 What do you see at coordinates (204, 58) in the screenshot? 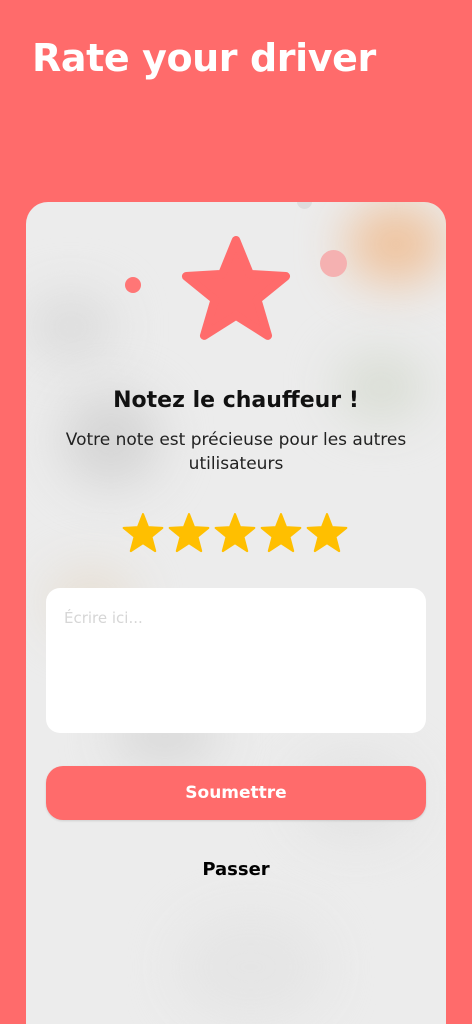
I see `page-title: Rate your driver` at bounding box center [204, 58].